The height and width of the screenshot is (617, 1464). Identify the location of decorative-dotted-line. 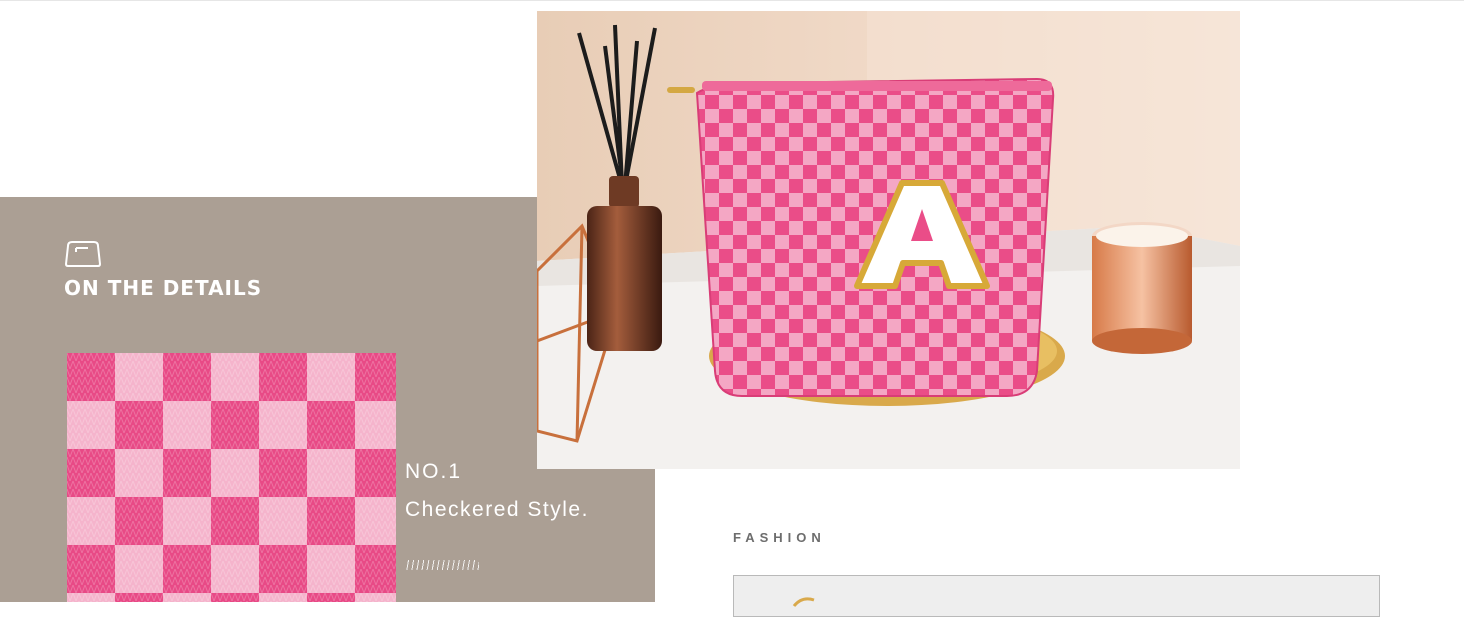
(442, 565).